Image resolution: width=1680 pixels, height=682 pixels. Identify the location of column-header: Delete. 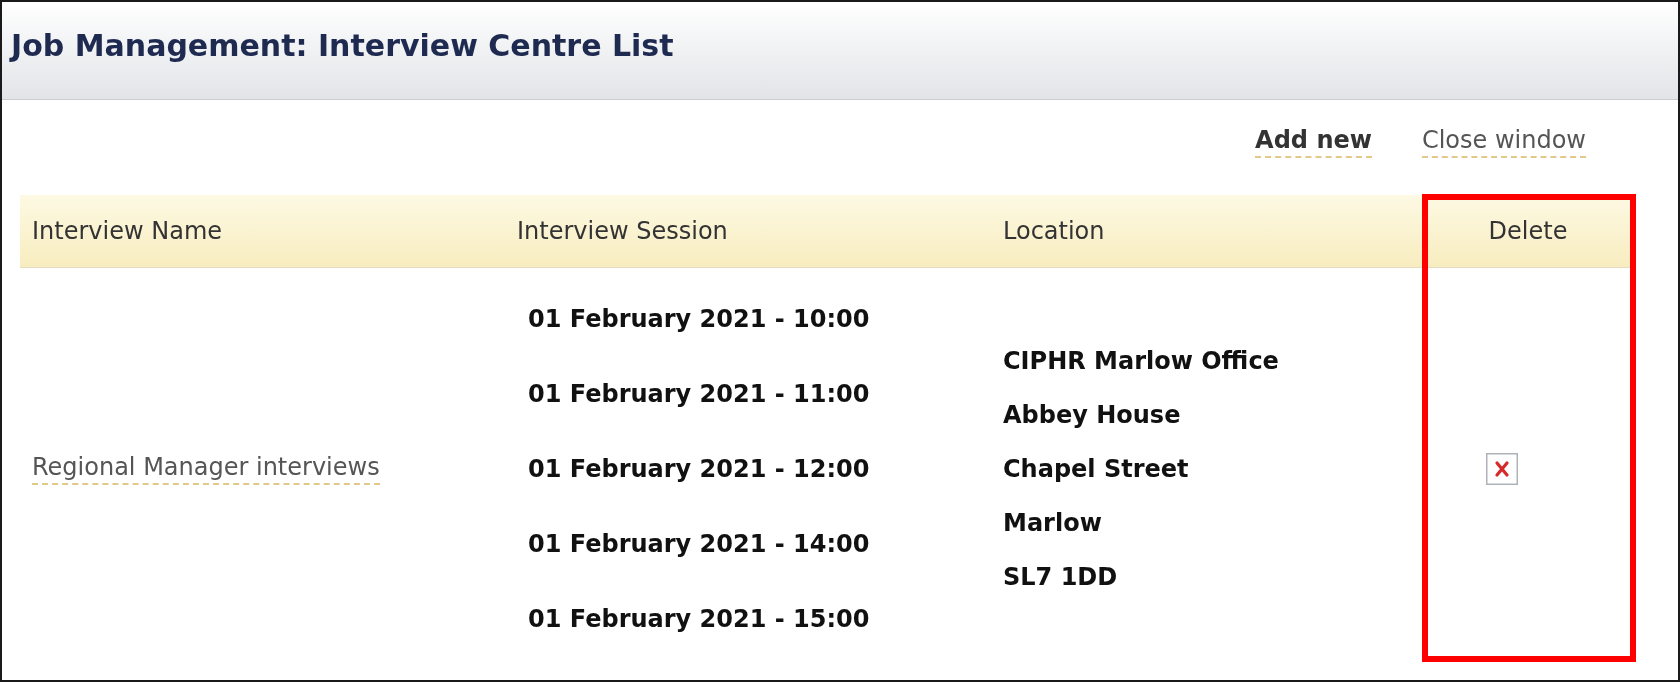
(1528, 231).